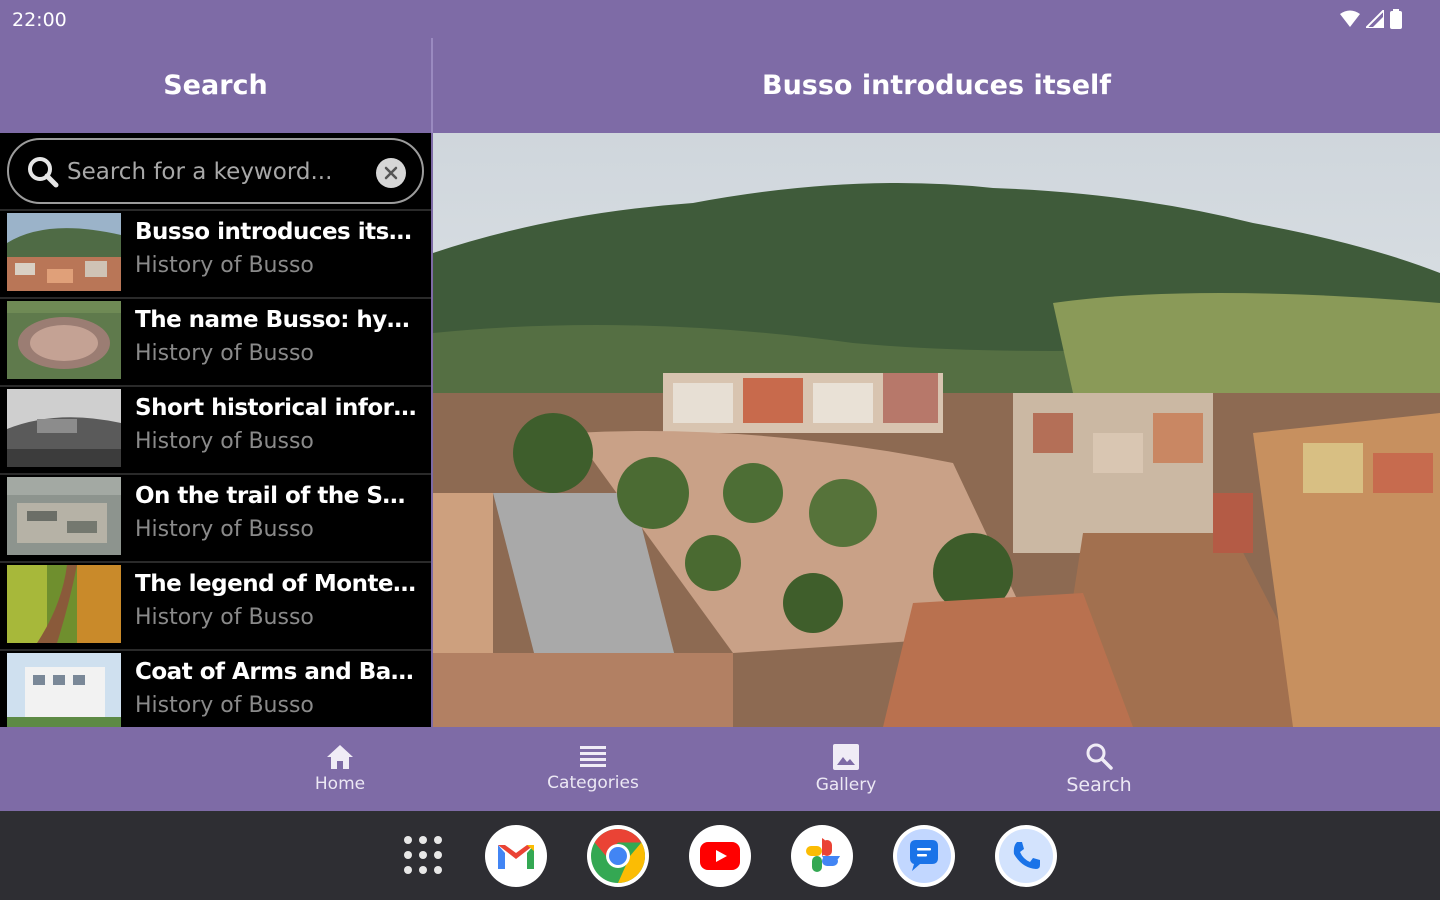  Describe the element at coordinates (277, 672) in the screenshot. I see `item-title: Coat of Arms and Banner` at that location.